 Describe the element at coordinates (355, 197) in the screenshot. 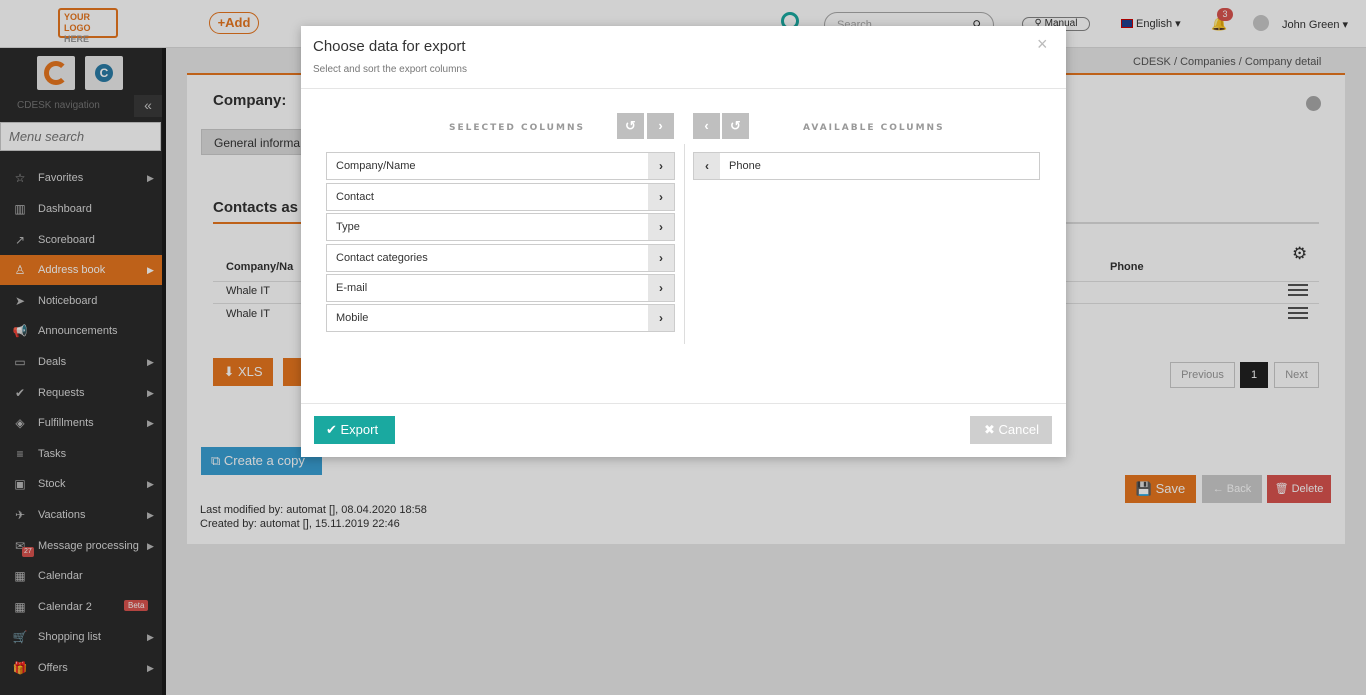

I see `column-label: Contact` at that location.